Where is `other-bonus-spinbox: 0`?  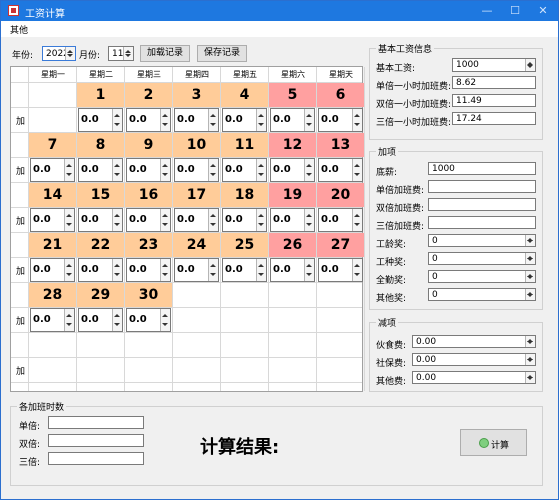
other-bonus-spinbox: 0 is located at coordinates (482, 294).